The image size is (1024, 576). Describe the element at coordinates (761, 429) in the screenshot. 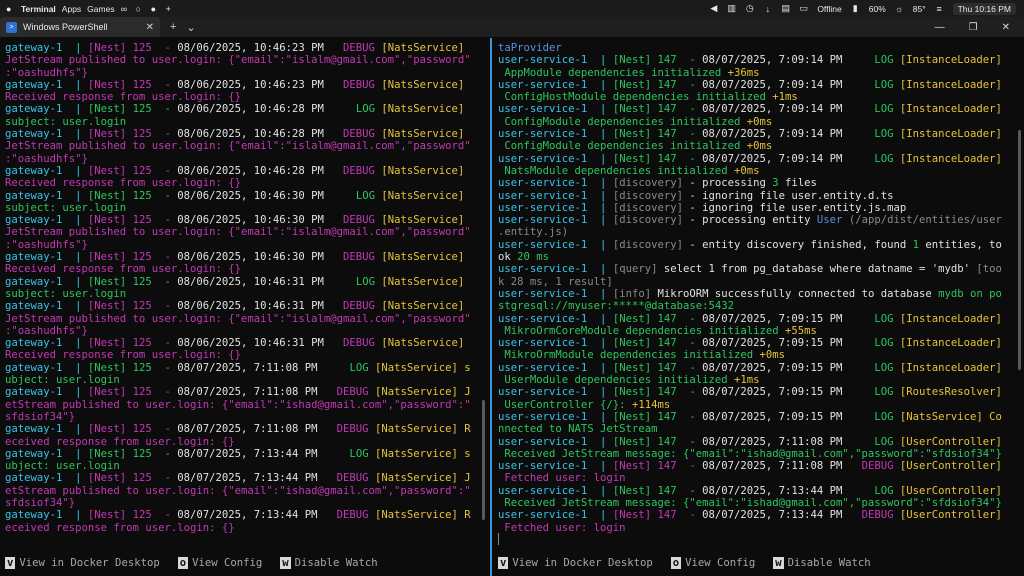

I see `log-line: nnected to NATS JetStream` at that location.